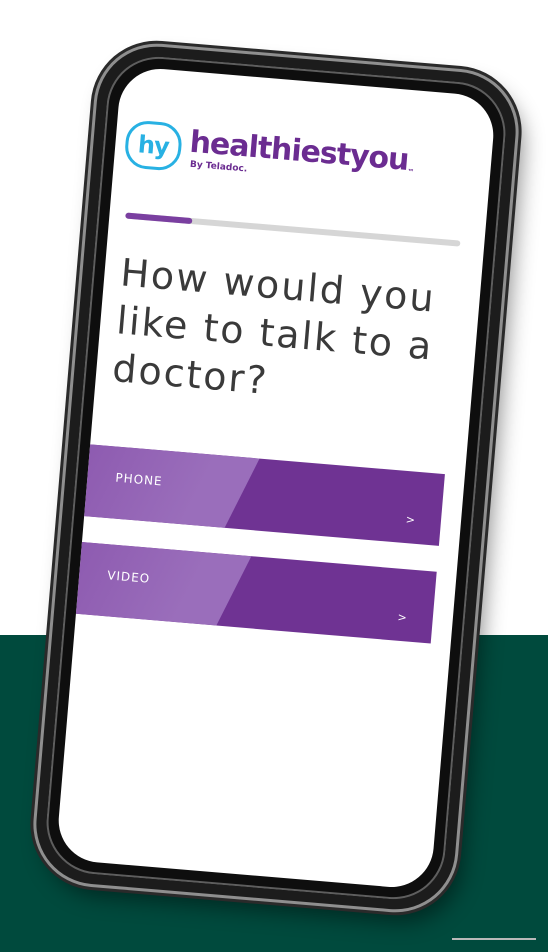 This screenshot has width=548, height=952. I want to click on brand-trademark: ™, so click(411, 172).